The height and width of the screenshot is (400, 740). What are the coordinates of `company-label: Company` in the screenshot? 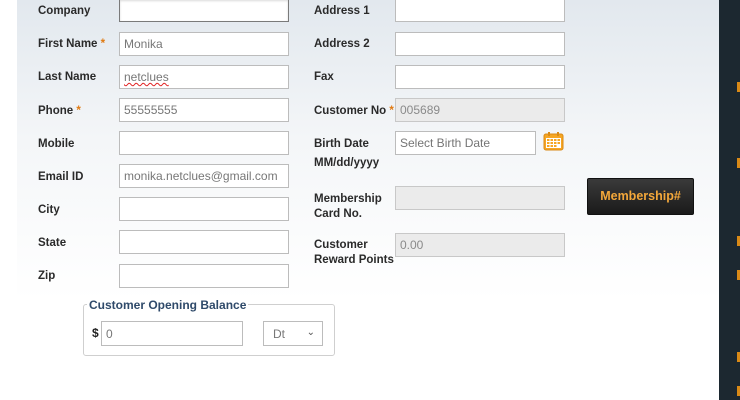 It's located at (64, 11).